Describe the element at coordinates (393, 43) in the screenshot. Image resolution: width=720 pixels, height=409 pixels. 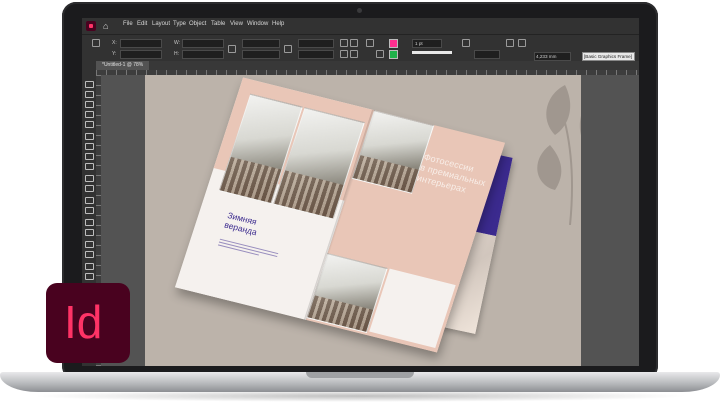
I see `stroke-color-swatch` at that location.